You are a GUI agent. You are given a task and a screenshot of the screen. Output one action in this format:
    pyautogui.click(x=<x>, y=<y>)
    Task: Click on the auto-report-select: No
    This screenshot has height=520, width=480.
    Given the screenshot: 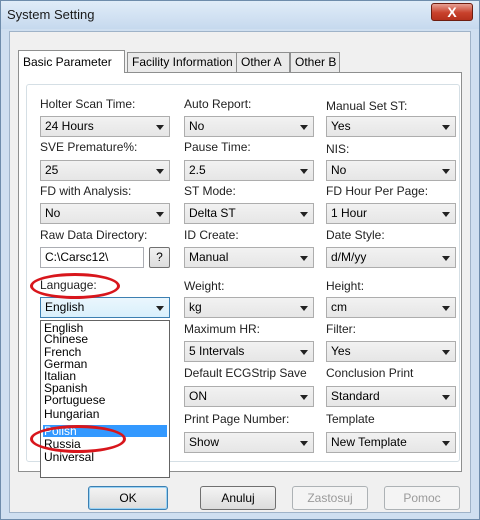 What is the action you would take?
    pyautogui.click(x=249, y=126)
    